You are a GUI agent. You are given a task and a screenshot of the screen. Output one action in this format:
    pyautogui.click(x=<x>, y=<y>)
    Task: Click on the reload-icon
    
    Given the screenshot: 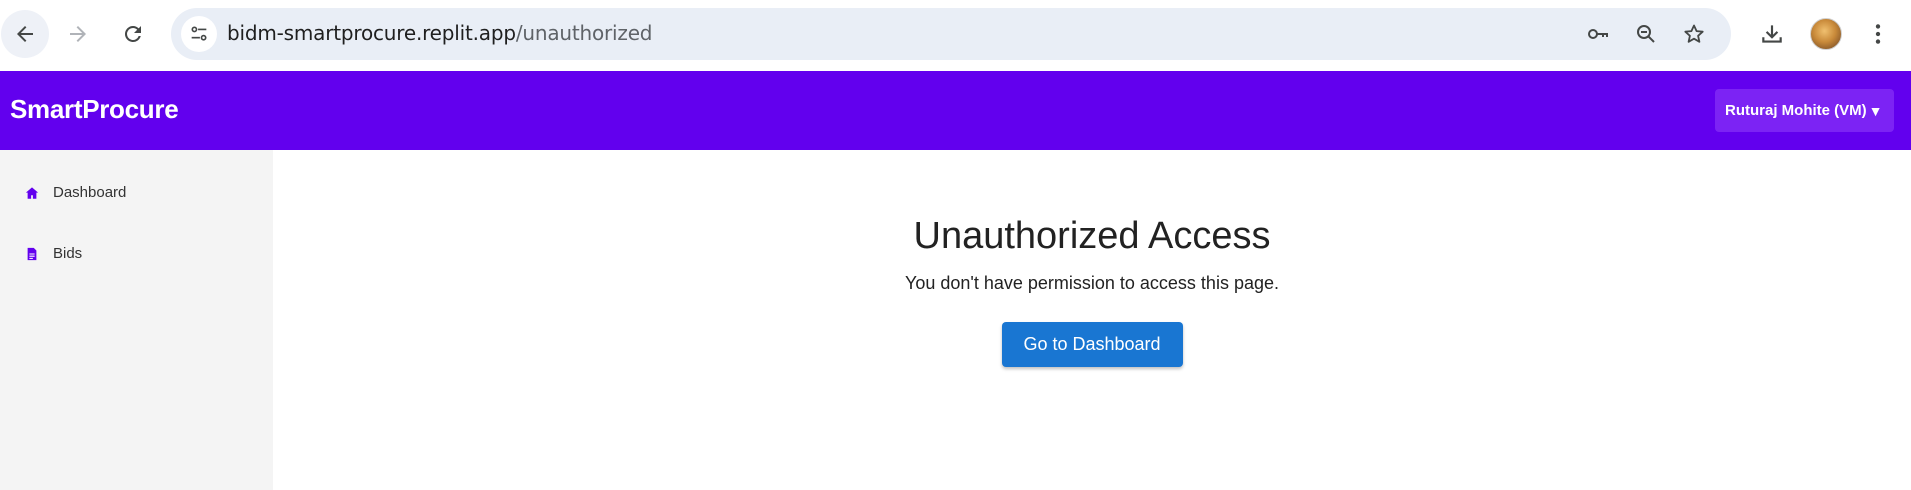 What is the action you would take?
    pyautogui.click(x=133, y=33)
    